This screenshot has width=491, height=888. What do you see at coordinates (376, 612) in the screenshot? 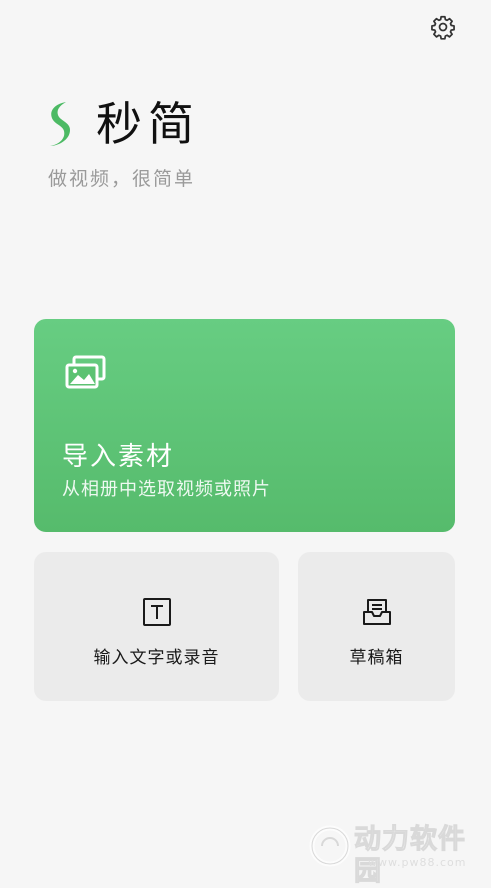
I see `draft-tray-icon` at bounding box center [376, 612].